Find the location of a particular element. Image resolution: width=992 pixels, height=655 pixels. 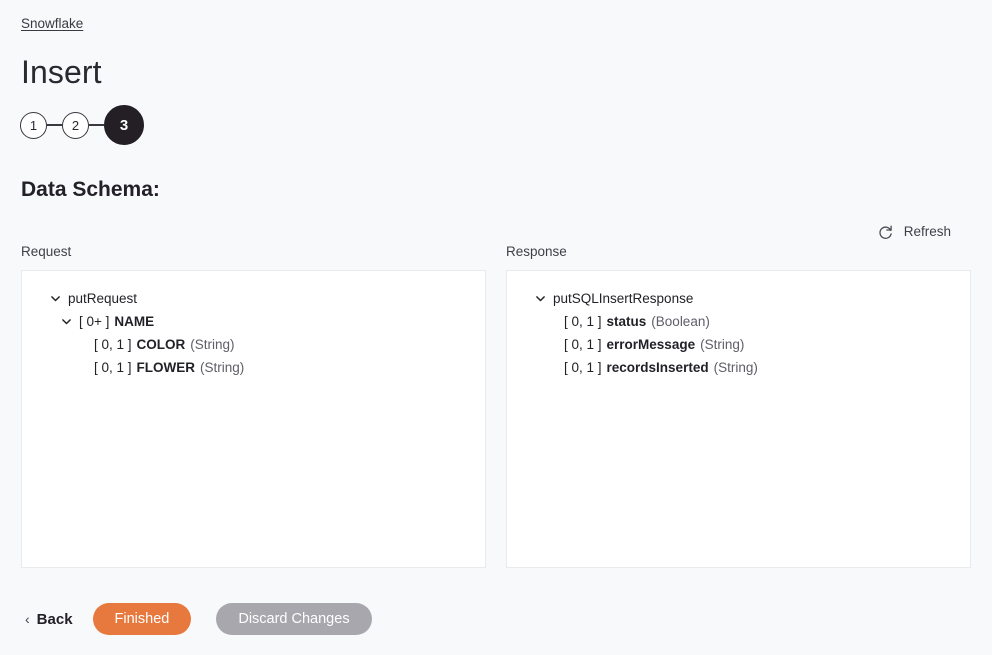

schema-node: [ 0, 1 ] recordsInserted (String) is located at coordinates (738, 367).